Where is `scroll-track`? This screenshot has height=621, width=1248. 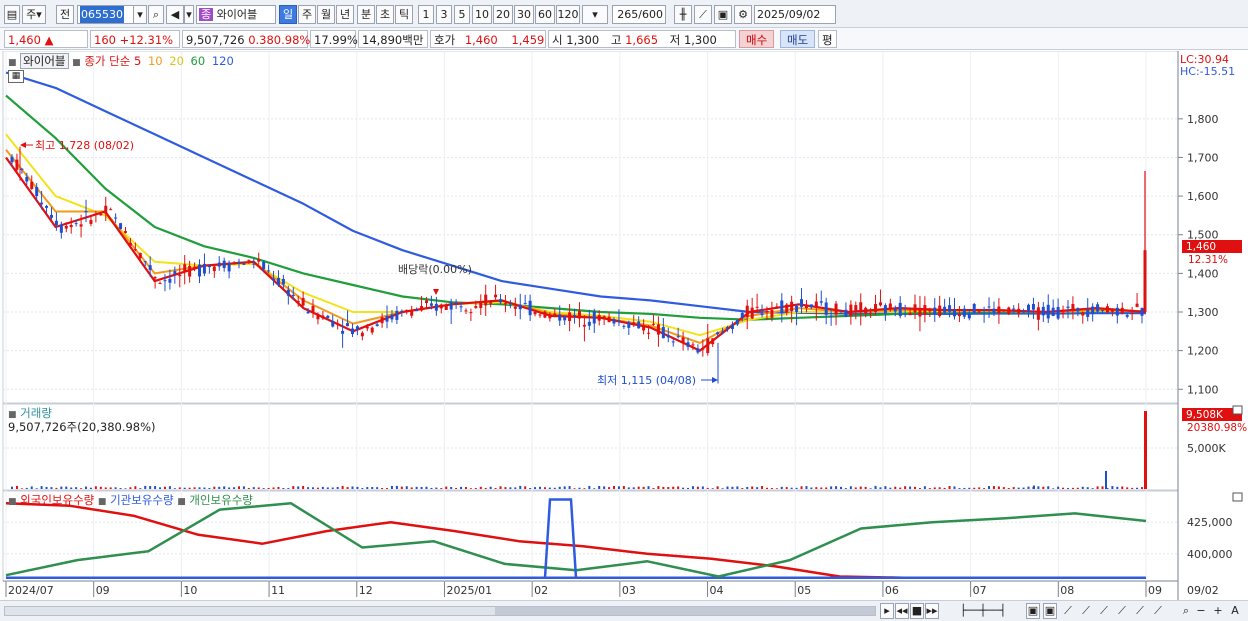
scroll-track is located at coordinates (440, 611).